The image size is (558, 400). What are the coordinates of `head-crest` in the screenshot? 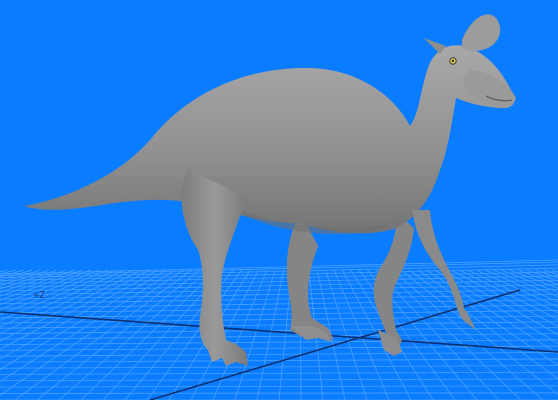 It's located at (481, 33).